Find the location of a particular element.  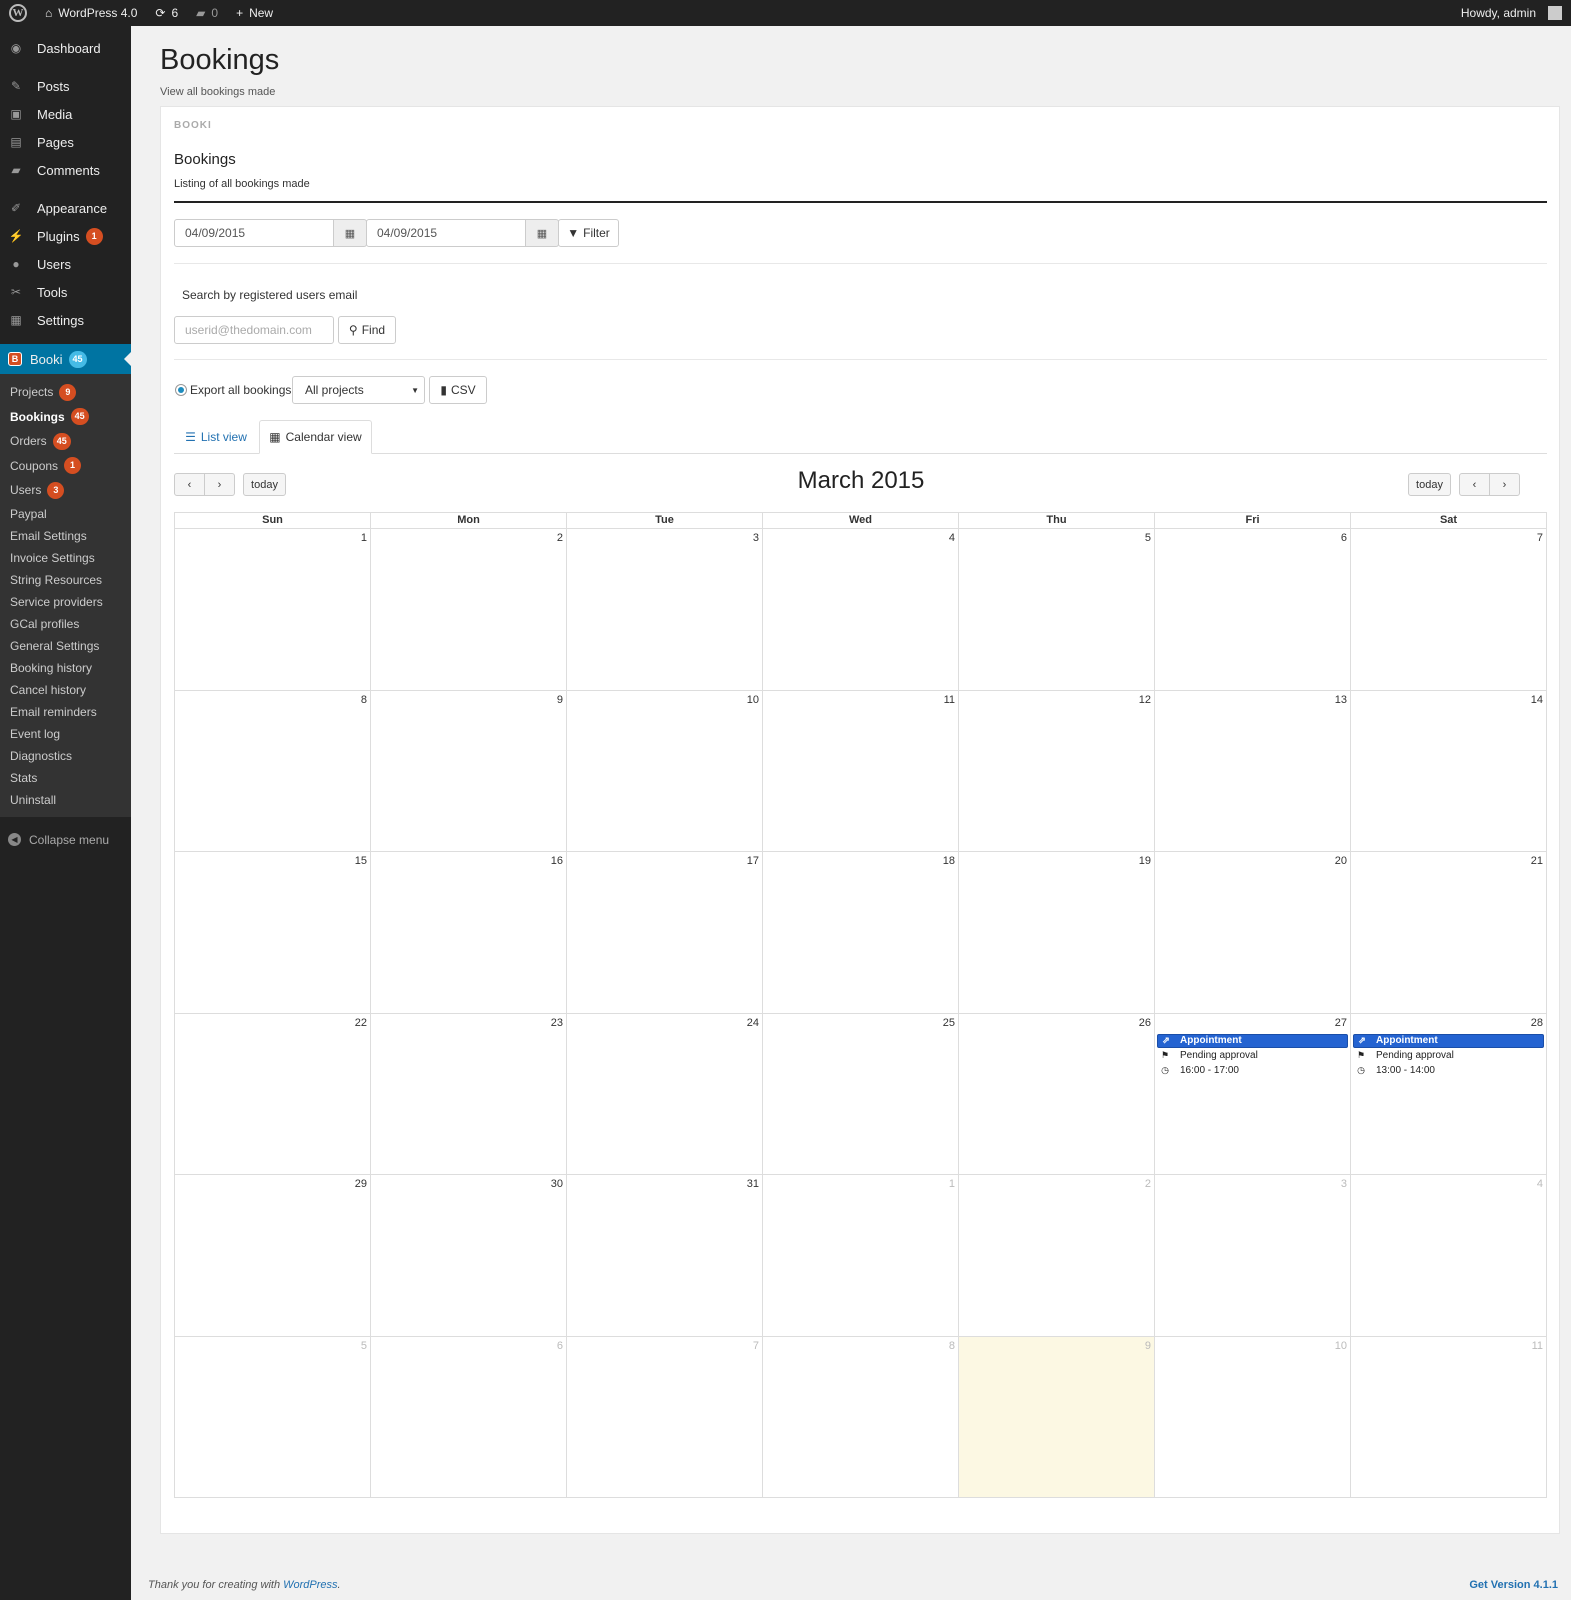

submenu-event-log: Event log is located at coordinates (65, 734).